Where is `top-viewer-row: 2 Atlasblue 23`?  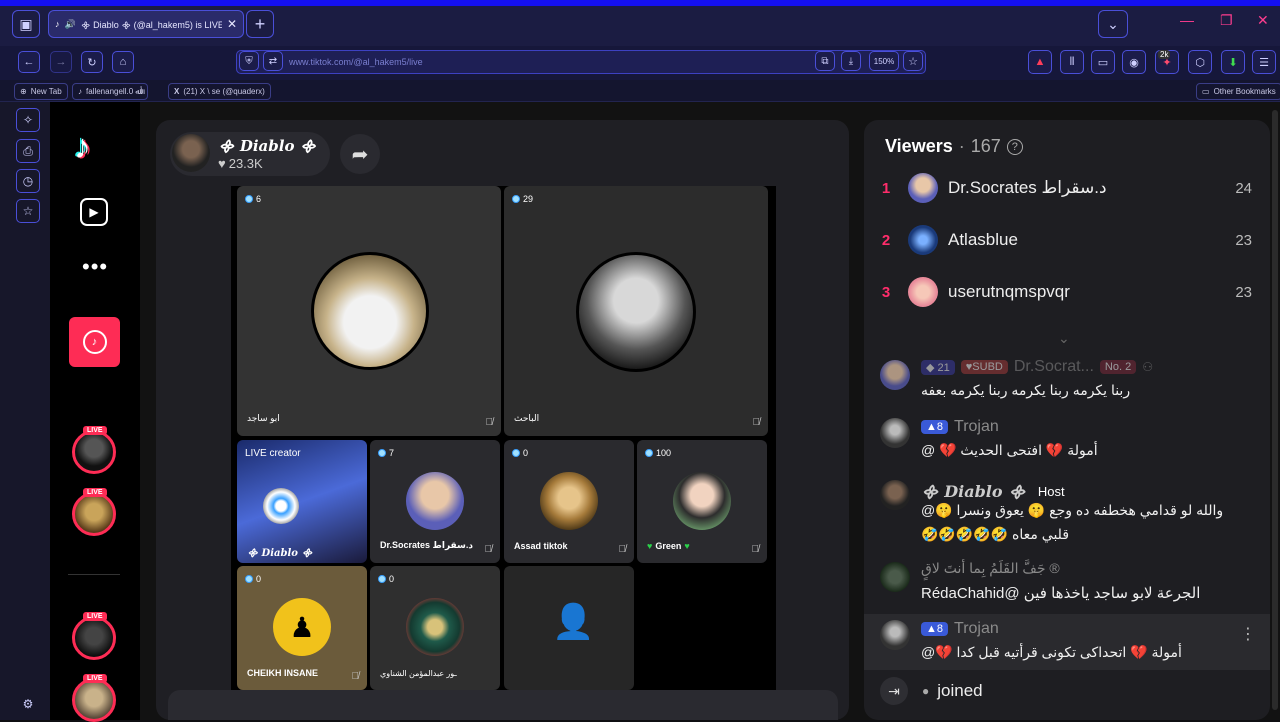
top-viewer-row: 2 Atlasblue 23 is located at coordinates (1067, 240).